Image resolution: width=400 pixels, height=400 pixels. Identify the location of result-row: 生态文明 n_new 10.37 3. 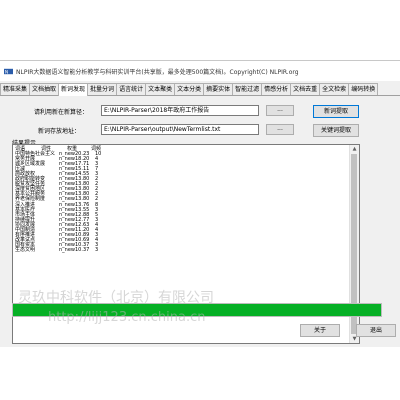
(182, 249).